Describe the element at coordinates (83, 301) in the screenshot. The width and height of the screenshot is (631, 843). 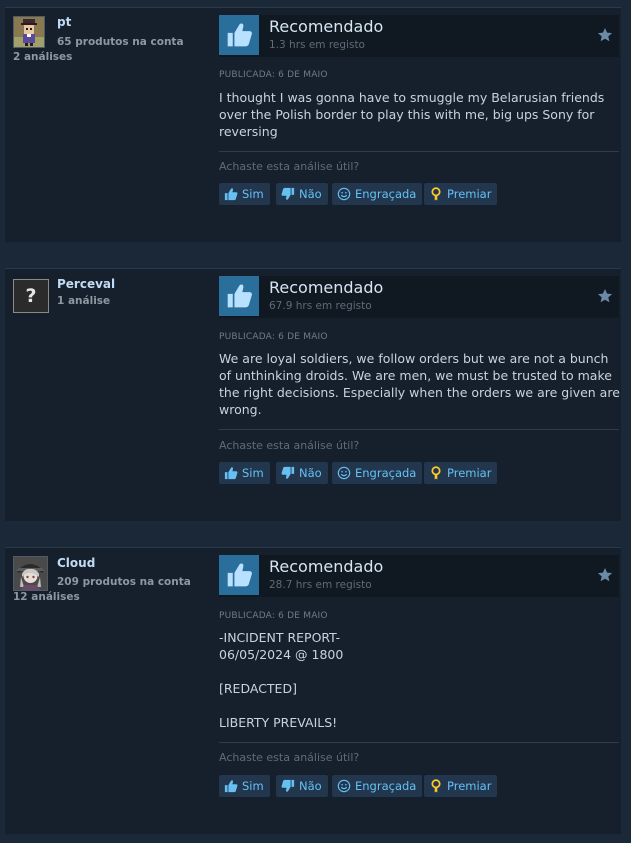
I see `author-reviews-count: 1 análise` at that location.